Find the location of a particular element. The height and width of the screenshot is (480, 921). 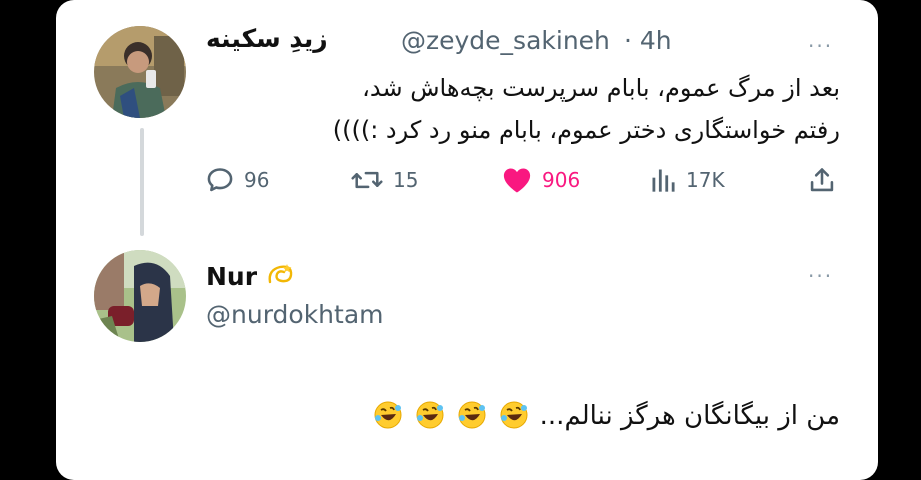

share-button is located at coordinates (827, 180).